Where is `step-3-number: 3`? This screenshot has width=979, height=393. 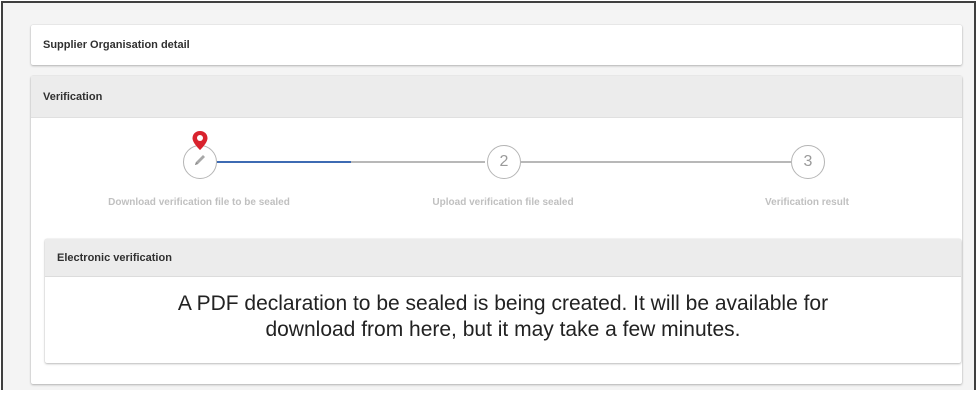
step-3-number: 3 is located at coordinates (808, 161).